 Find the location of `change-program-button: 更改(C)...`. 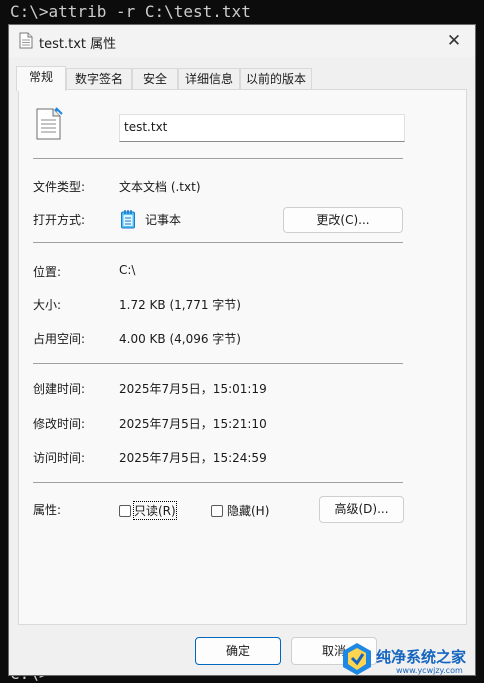

change-program-button: 更改(C)... is located at coordinates (343, 220).